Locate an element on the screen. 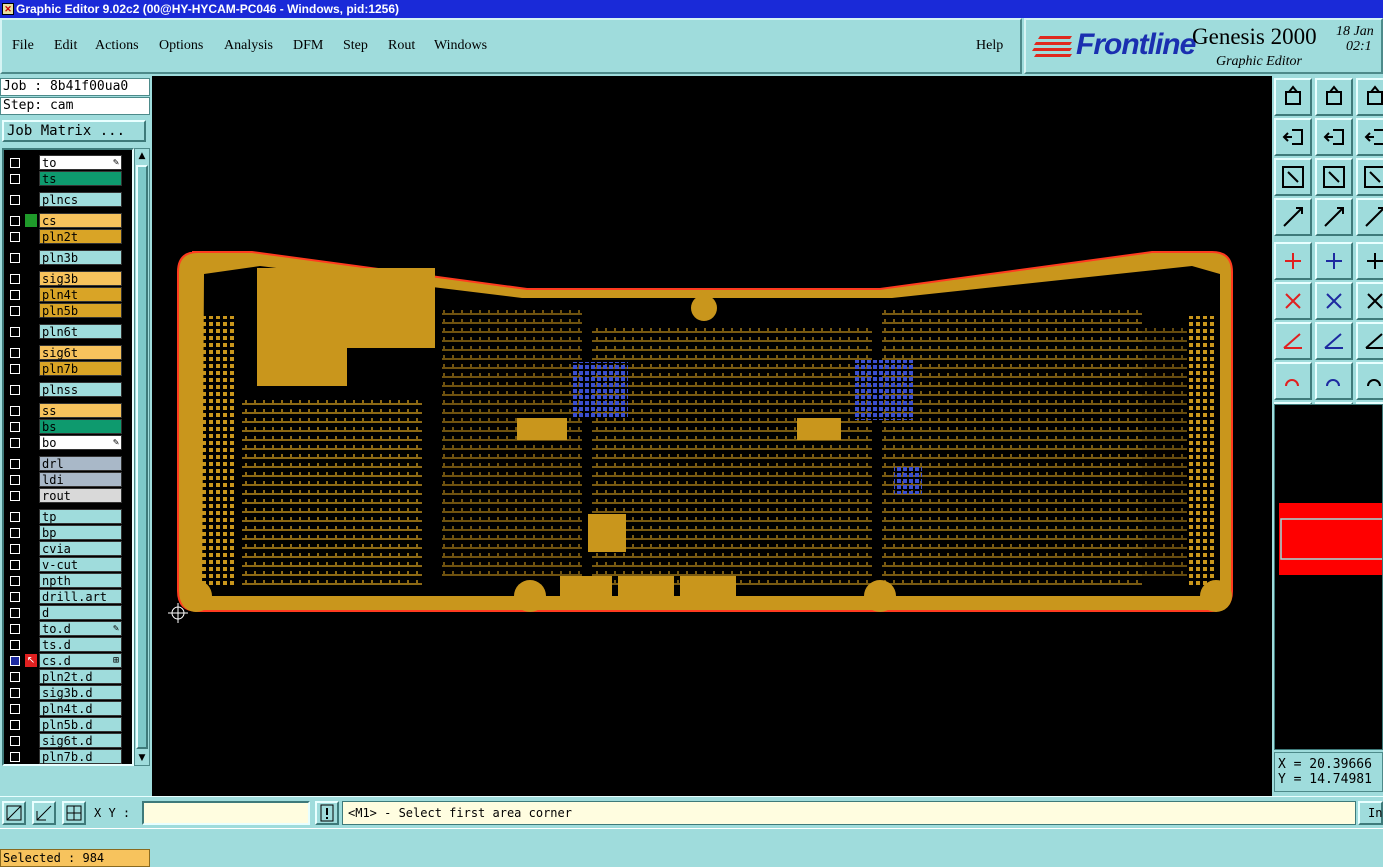  layer-name: ts.d is located at coordinates (80, 644).